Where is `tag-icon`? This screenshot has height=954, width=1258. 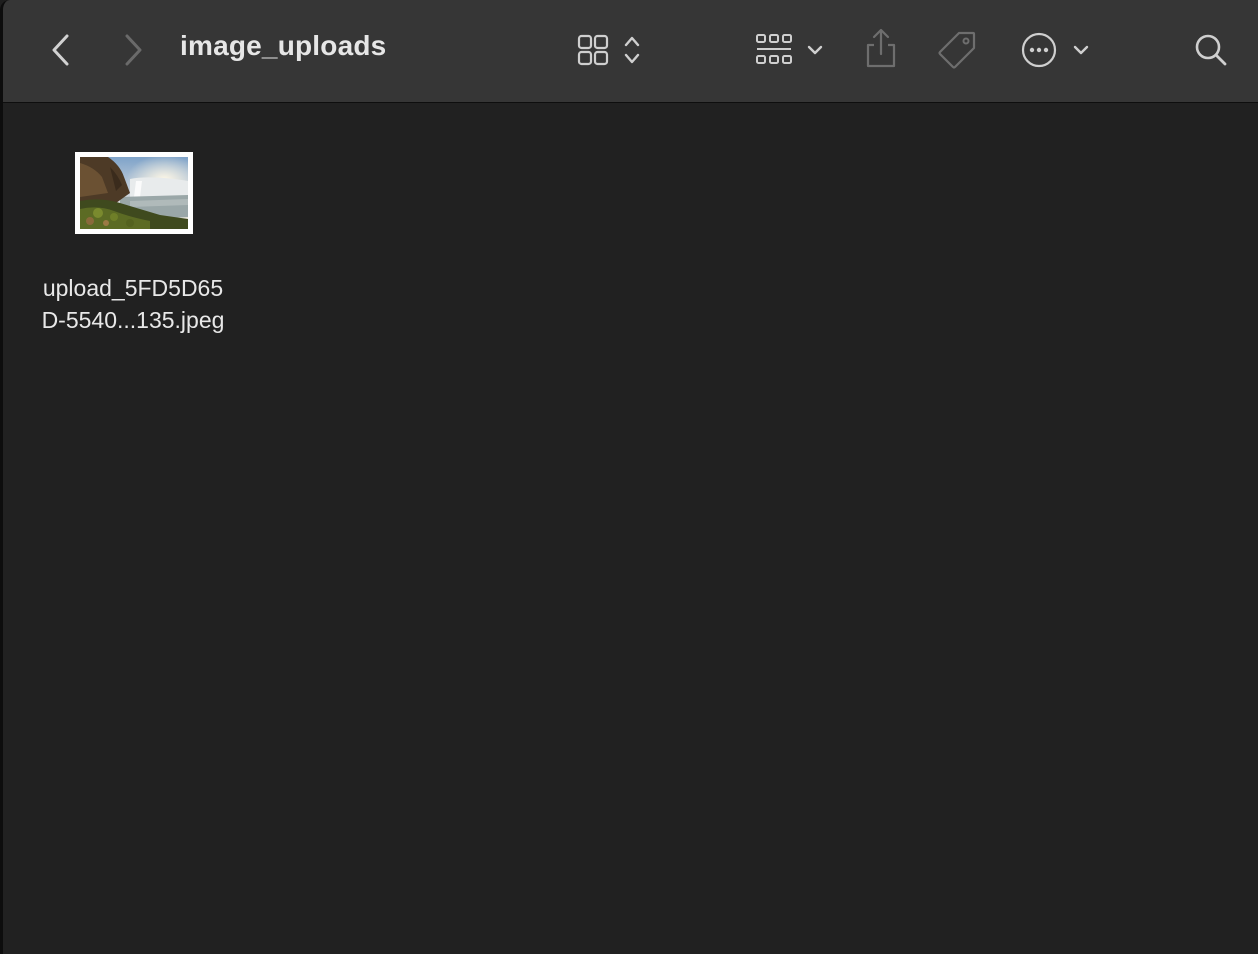 tag-icon is located at coordinates (957, 50).